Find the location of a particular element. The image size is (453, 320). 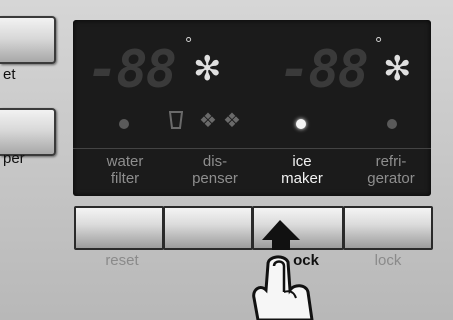

reset-button is located at coordinates (119, 228).